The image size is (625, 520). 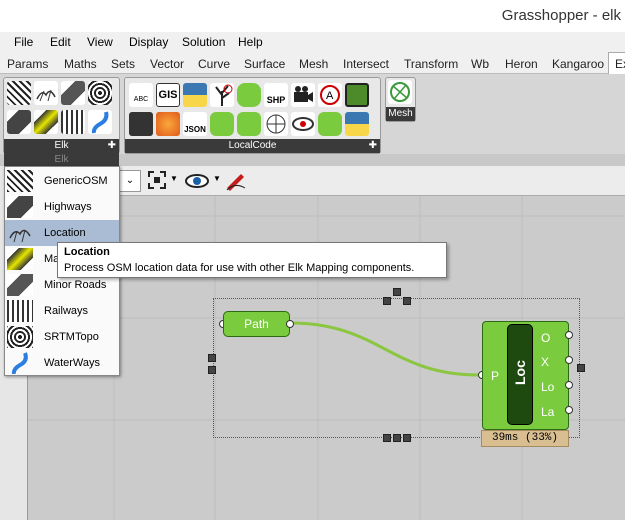 What do you see at coordinates (547, 412) in the screenshot?
I see `loc-output-la: La` at bounding box center [547, 412].